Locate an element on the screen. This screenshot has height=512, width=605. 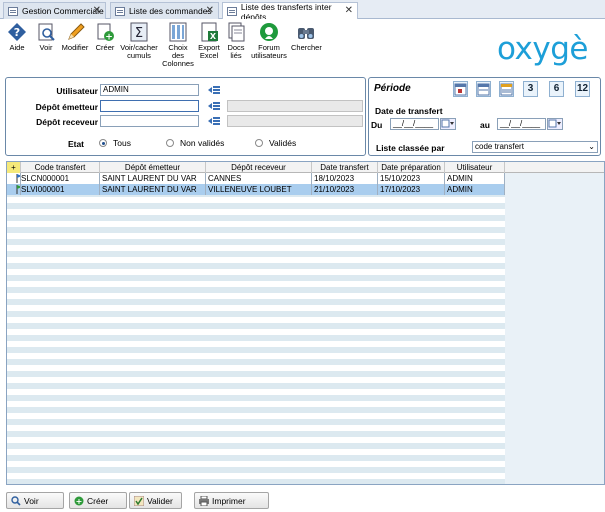
svg-text: Σ is located at coordinates (139, 33).